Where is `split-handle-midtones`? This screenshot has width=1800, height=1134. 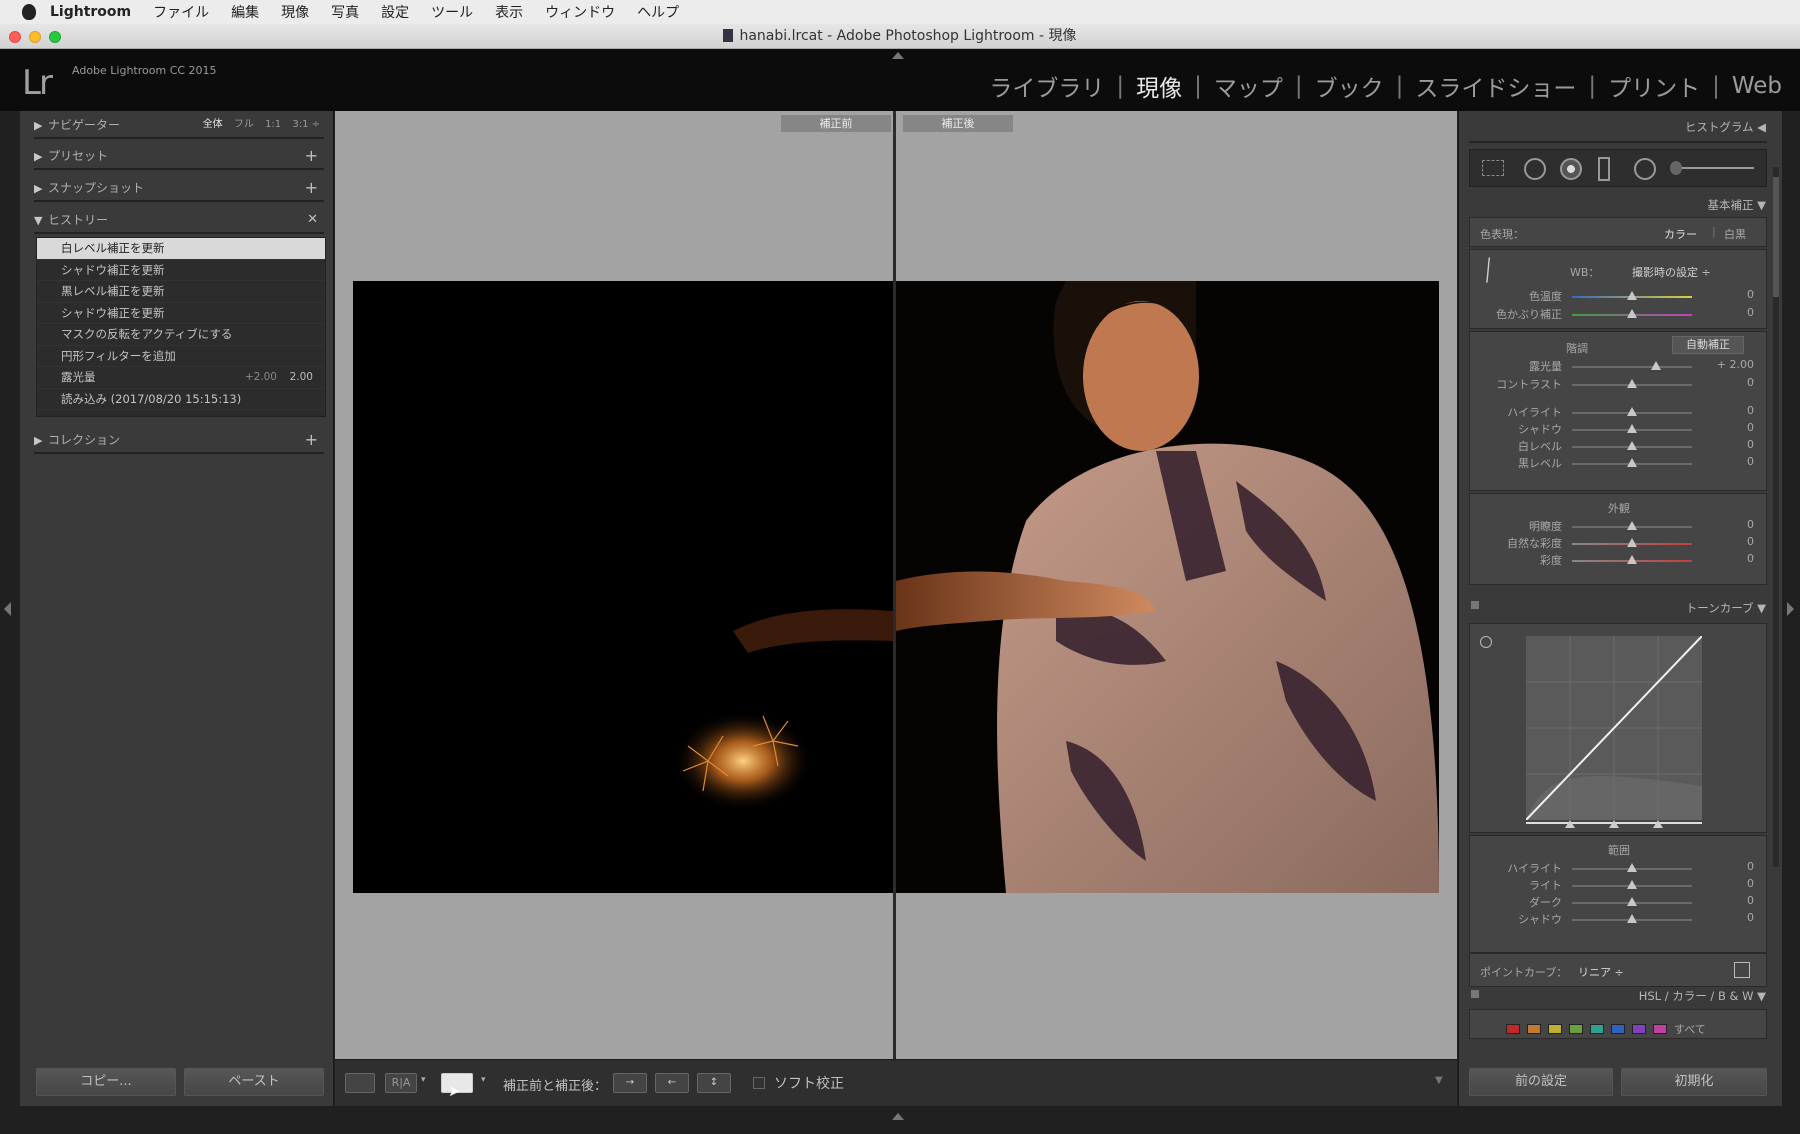 split-handle-midtones is located at coordinates (1614, 824).